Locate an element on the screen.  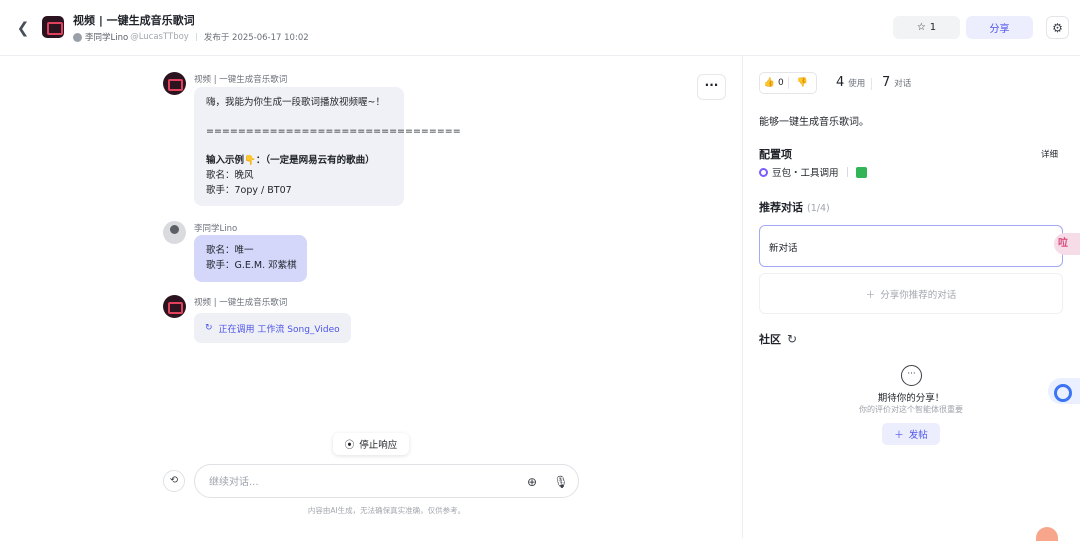
chat-input-box: ⊕ 🎙 is located at coordinates (386, 481).